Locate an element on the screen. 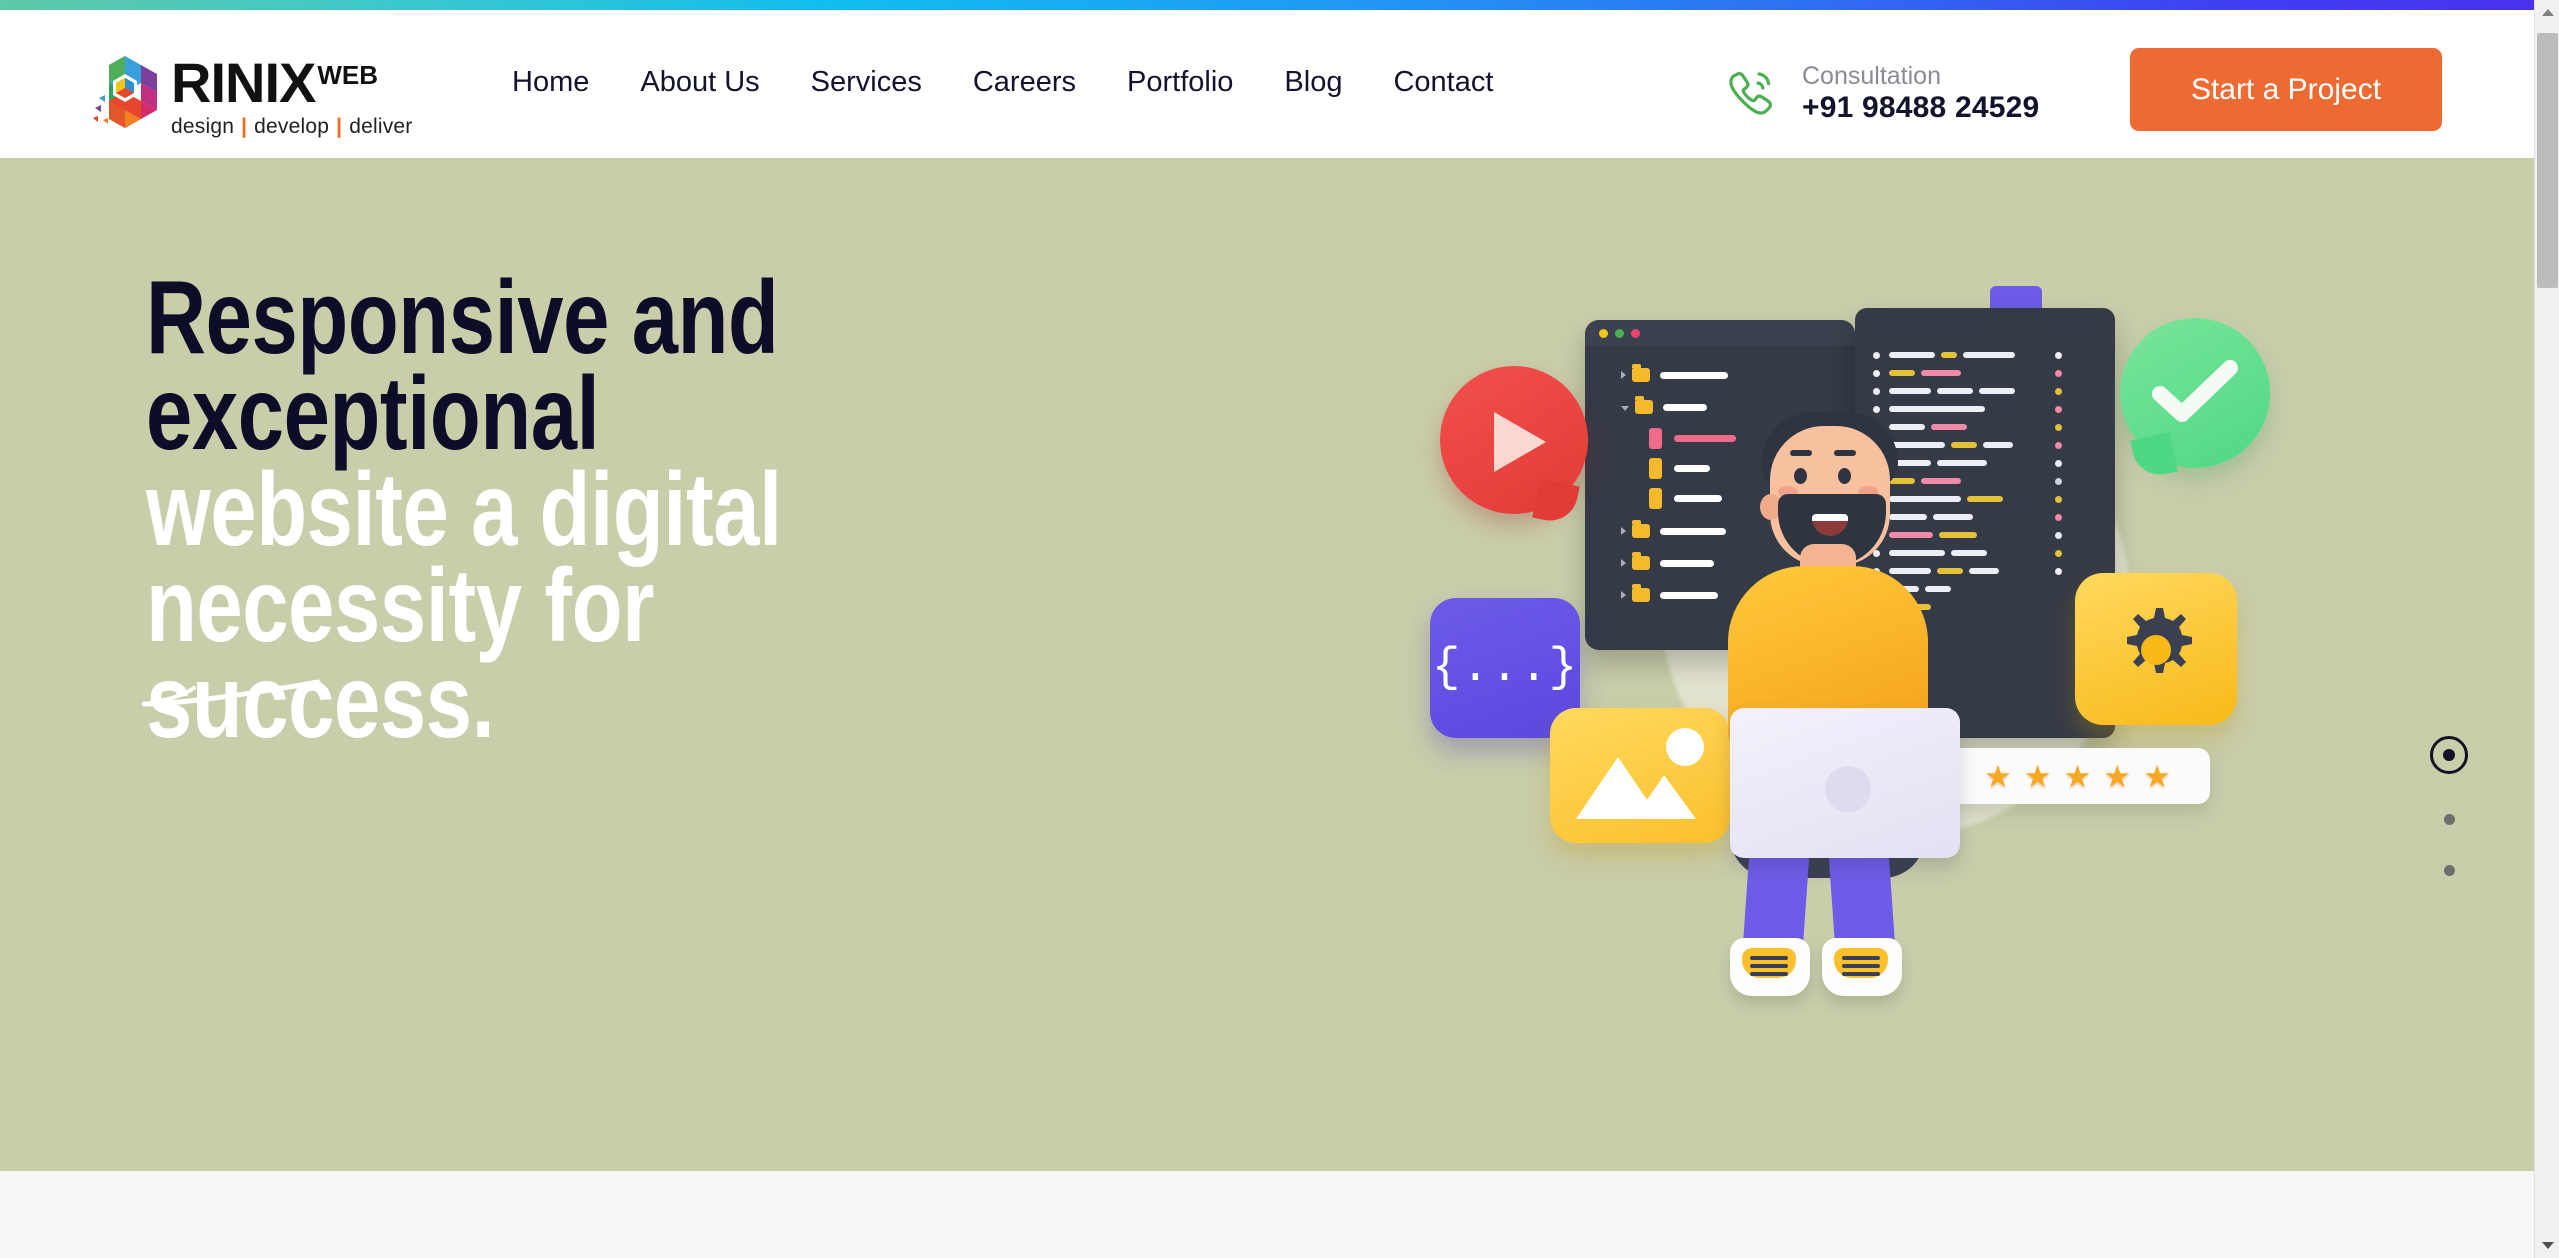  character-shoe-right is located at coordinates (1862, 967).